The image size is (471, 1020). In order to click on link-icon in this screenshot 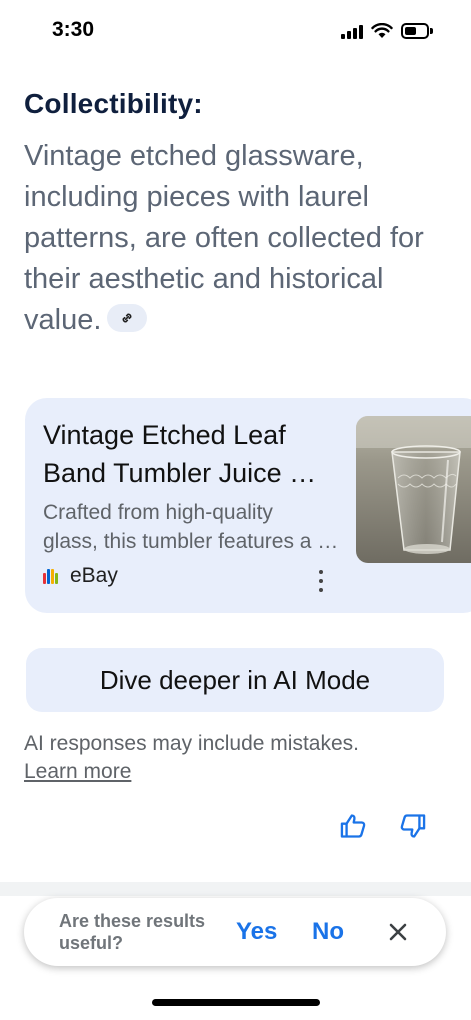, I will do `click(127, 318)`.